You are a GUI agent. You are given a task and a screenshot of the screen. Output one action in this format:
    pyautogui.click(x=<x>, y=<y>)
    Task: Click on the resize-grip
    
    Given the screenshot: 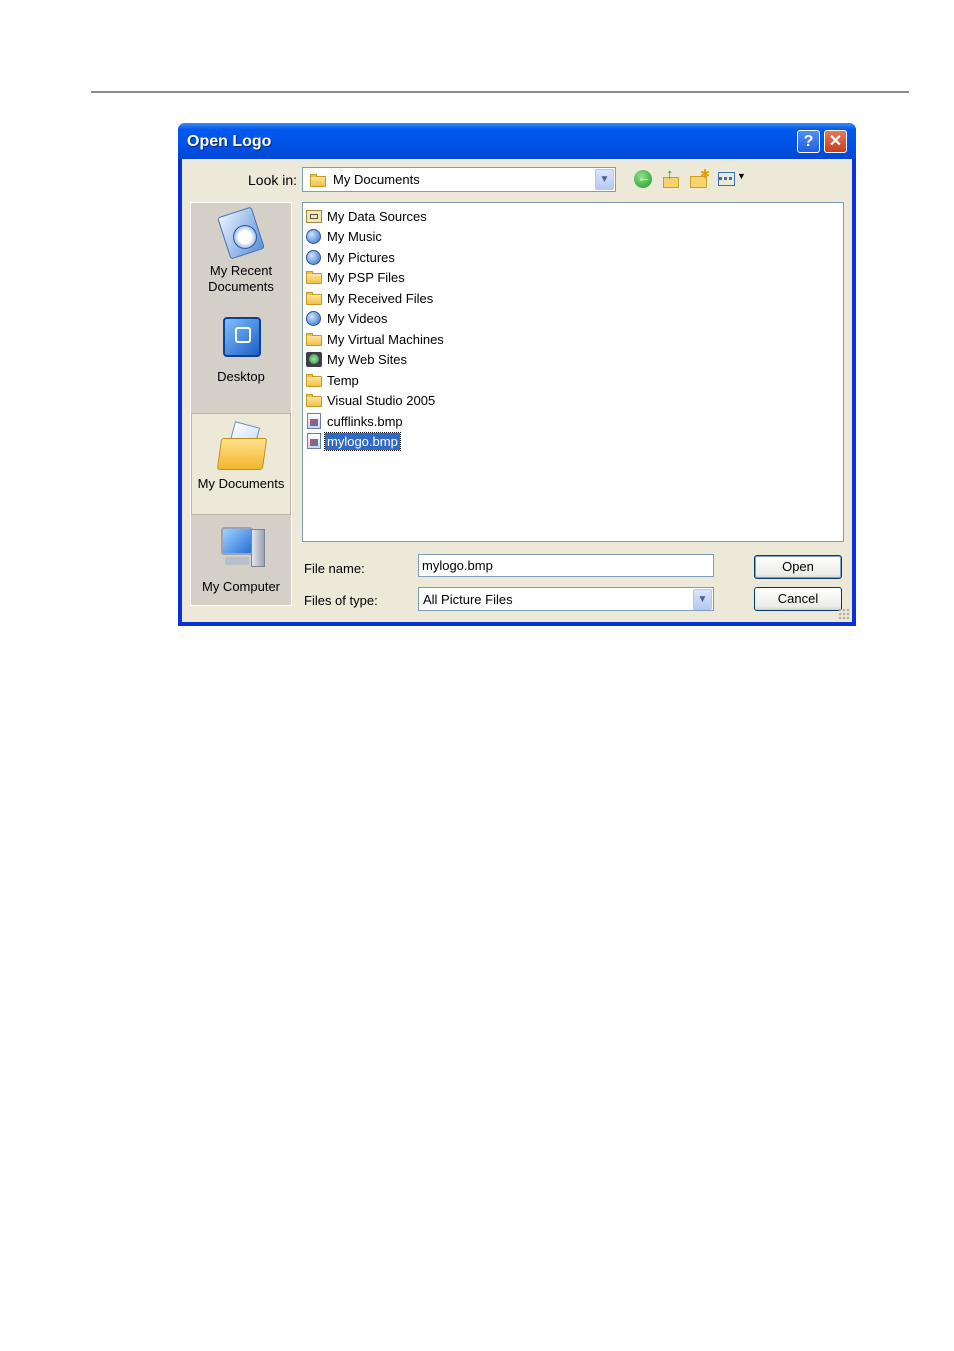 What is the action you would take?
    pyautogui.click(x=844, y=614)
    